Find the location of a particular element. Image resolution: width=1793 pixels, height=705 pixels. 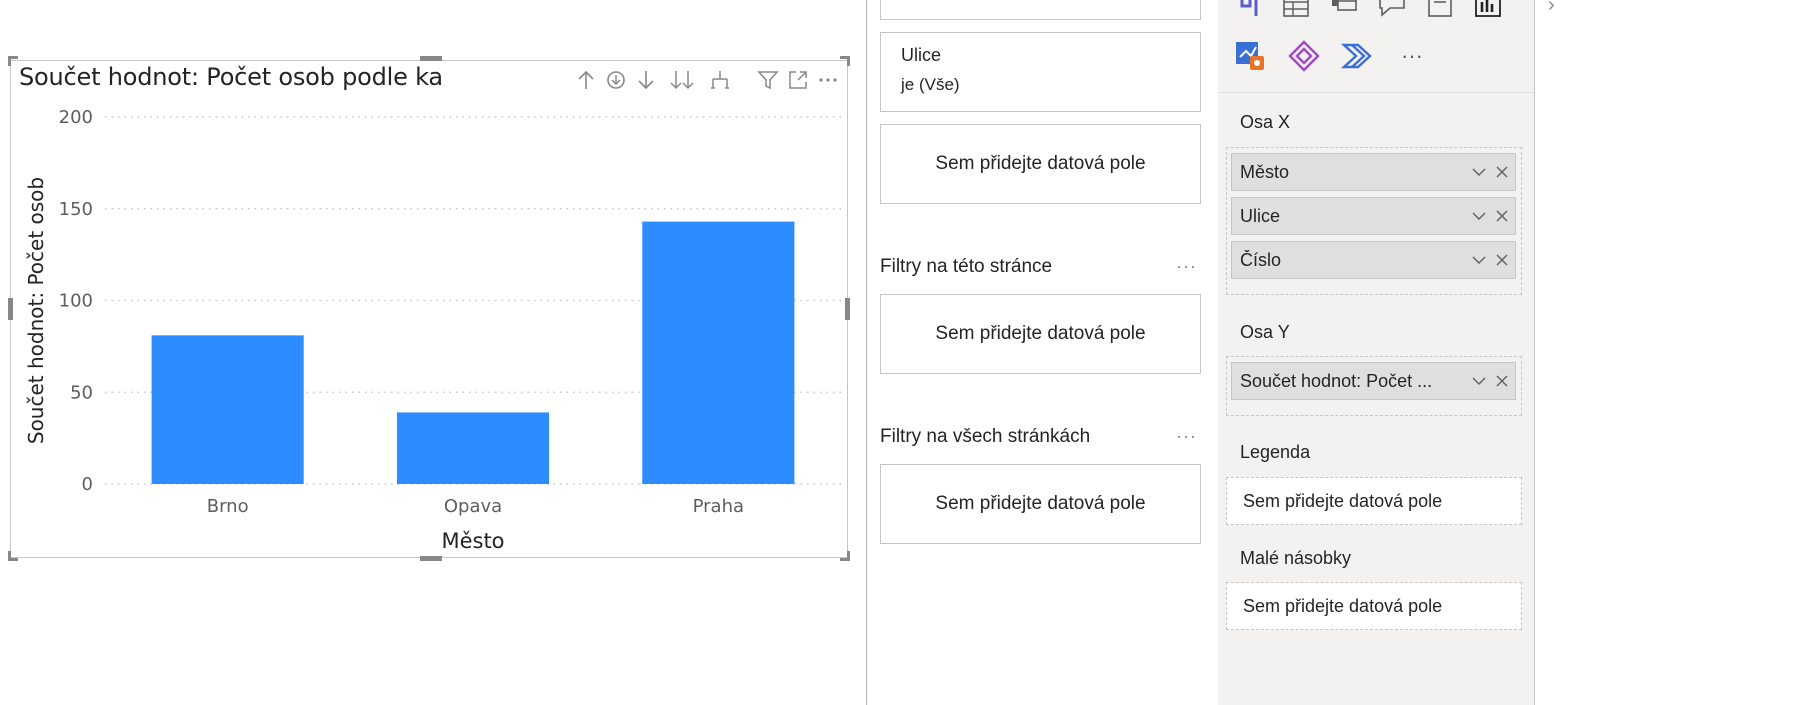

bar-card-icon is located at coordinates (1488, 11).